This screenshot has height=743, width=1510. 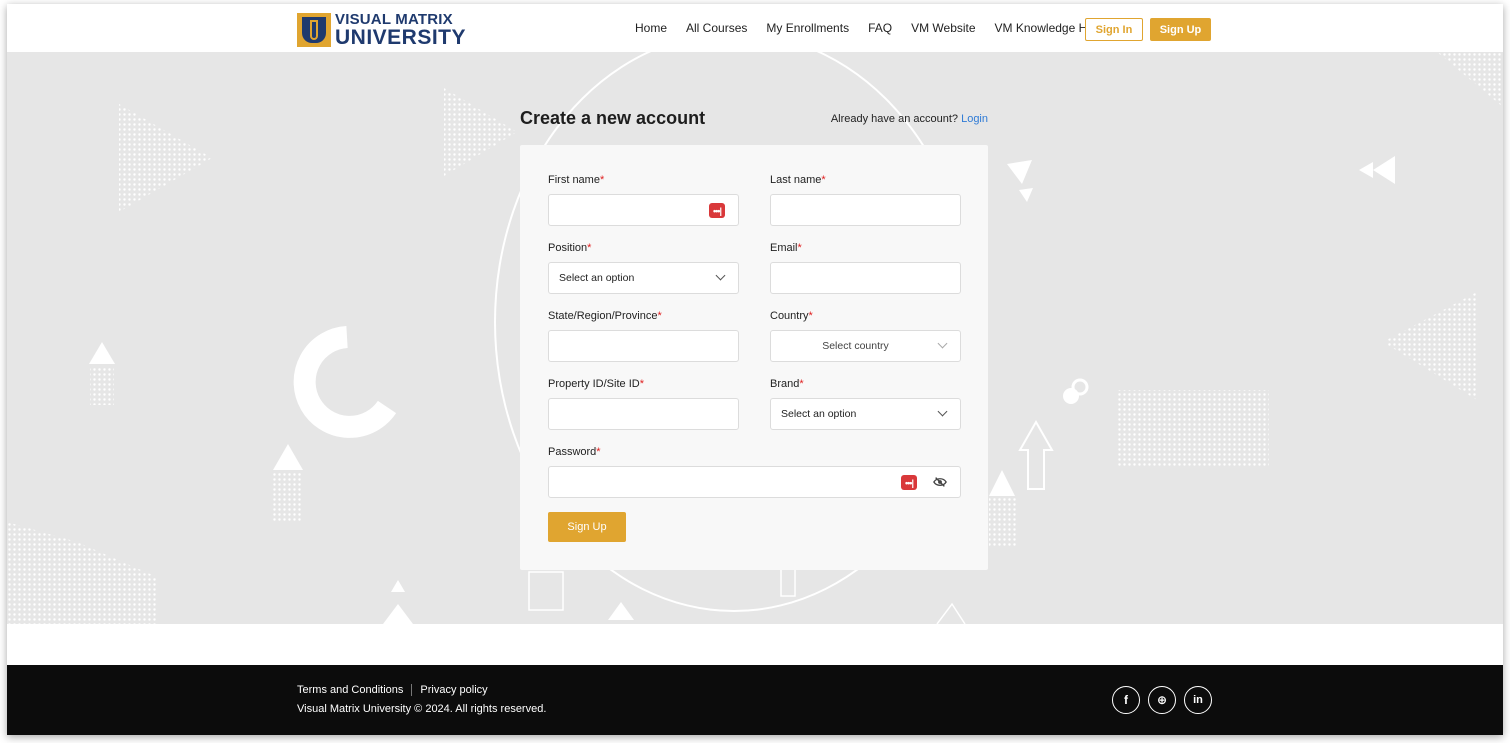 I want to click on privacy-link: Privacy policy, so click(x=453, y=690).